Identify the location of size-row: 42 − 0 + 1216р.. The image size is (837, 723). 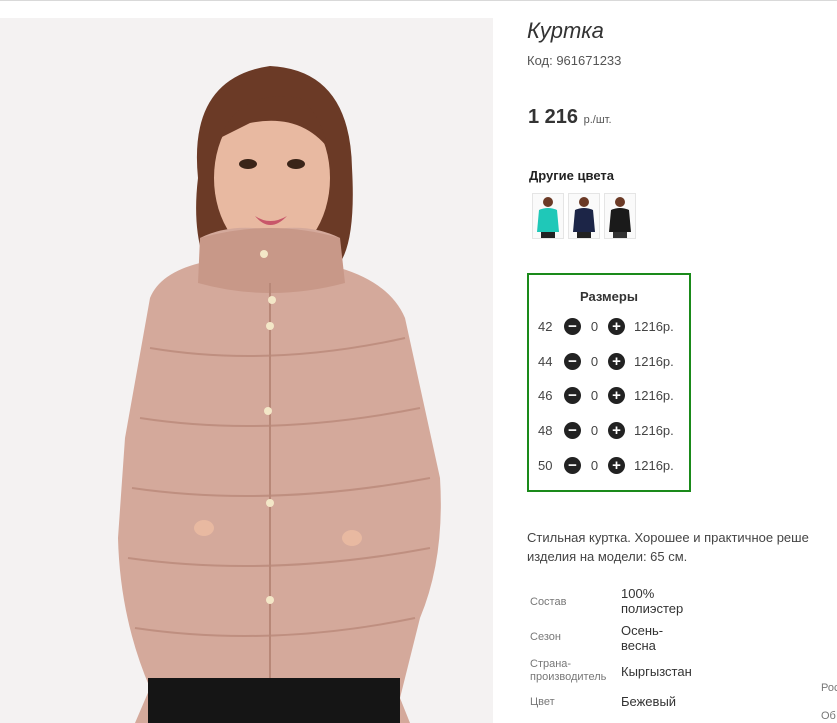
(613, 326).